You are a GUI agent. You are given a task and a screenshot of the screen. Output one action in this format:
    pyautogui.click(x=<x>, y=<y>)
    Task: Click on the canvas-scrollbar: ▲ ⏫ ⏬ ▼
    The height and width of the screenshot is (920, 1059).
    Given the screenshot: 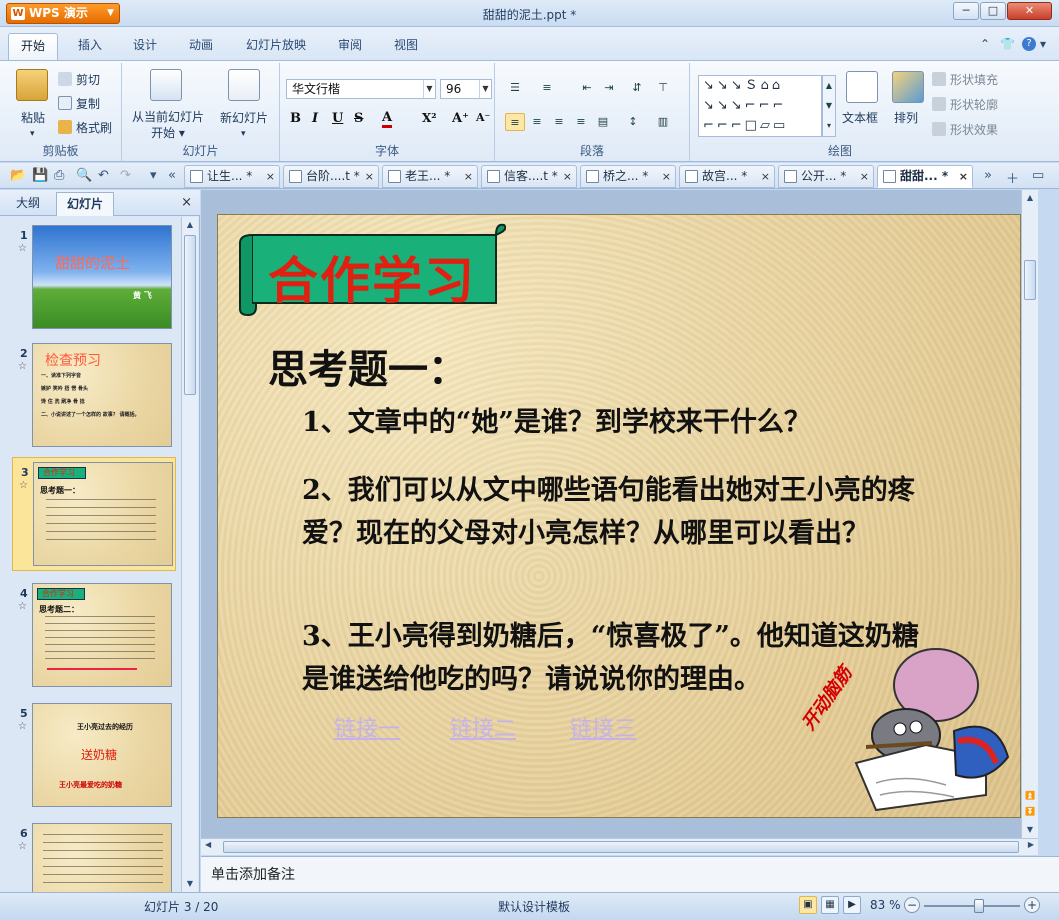 What is the action you would take?
    pyautogui.click(x=1029, y=514)
    